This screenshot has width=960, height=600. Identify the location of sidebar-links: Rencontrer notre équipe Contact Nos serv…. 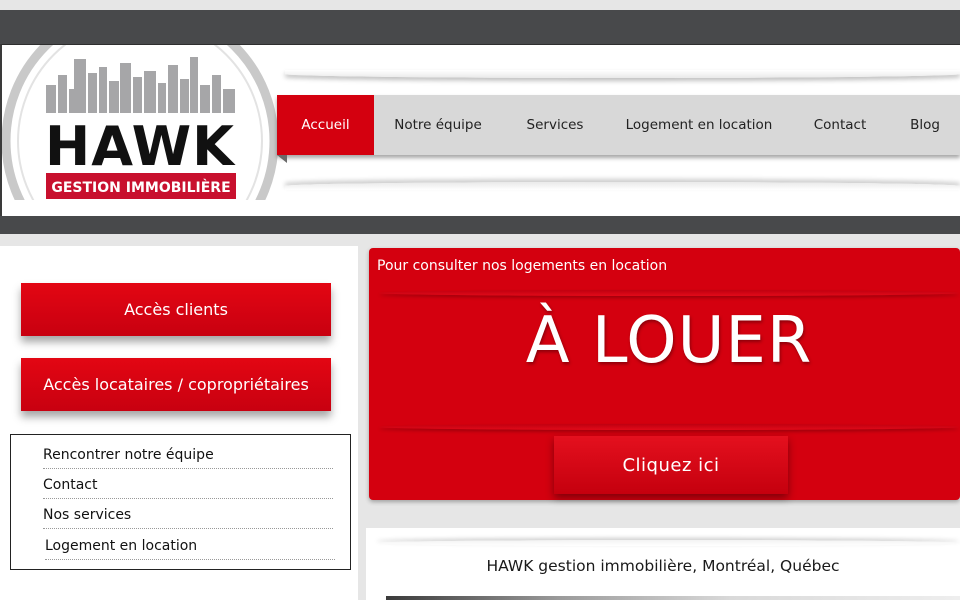
(180, 502).